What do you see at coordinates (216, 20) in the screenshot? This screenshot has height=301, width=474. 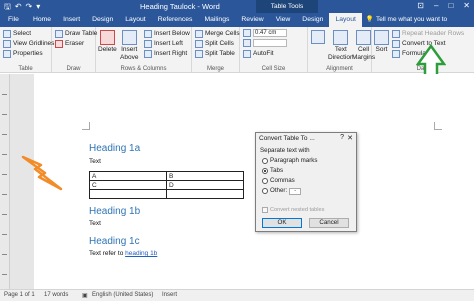 I see `tab-mailings: Mailings` at bounding box center [216, 20].